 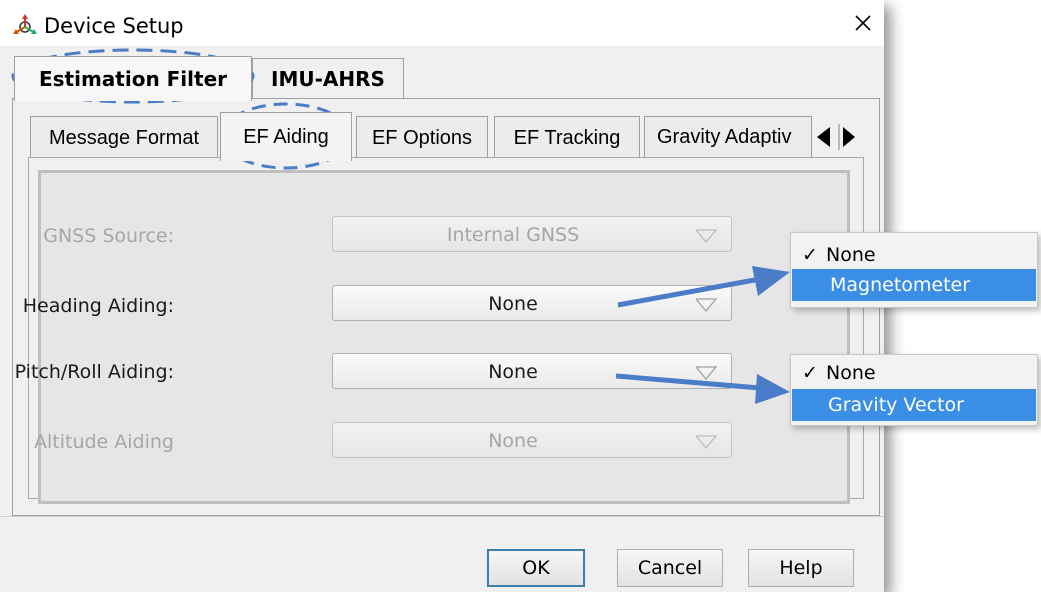 I want to click on tab-ef-options: EF Options, so click(x=422, y=137).